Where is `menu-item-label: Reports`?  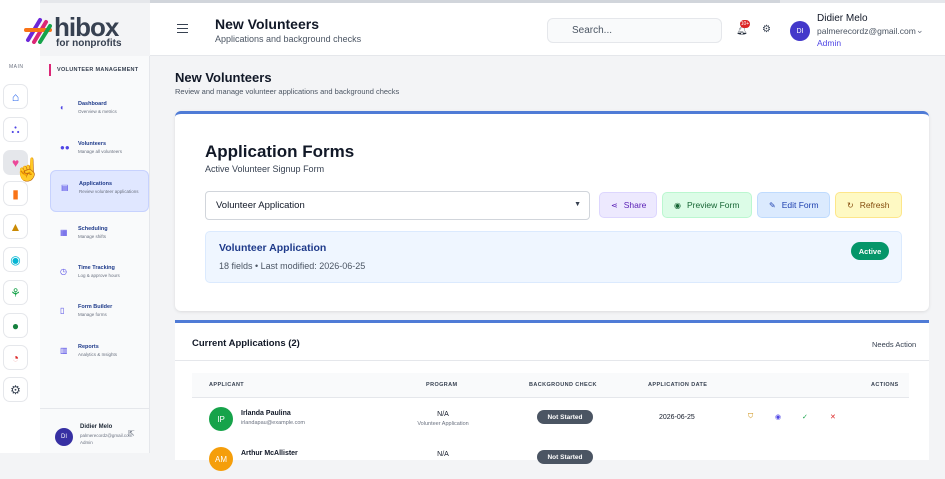 menu-item-label: Reports is located at coordinates (88, 347).